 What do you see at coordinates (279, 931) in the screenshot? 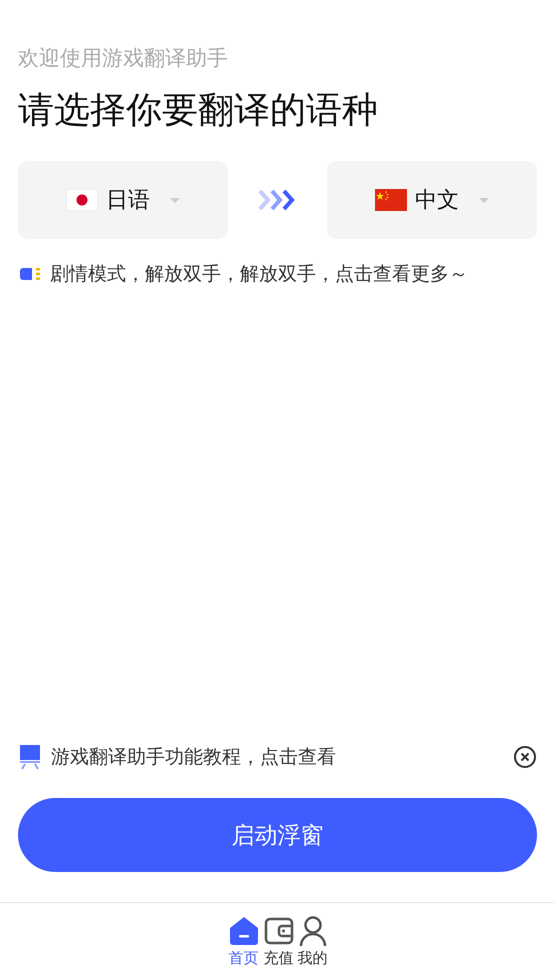
I see `wallet-icon` at bounding box center [279, 931].